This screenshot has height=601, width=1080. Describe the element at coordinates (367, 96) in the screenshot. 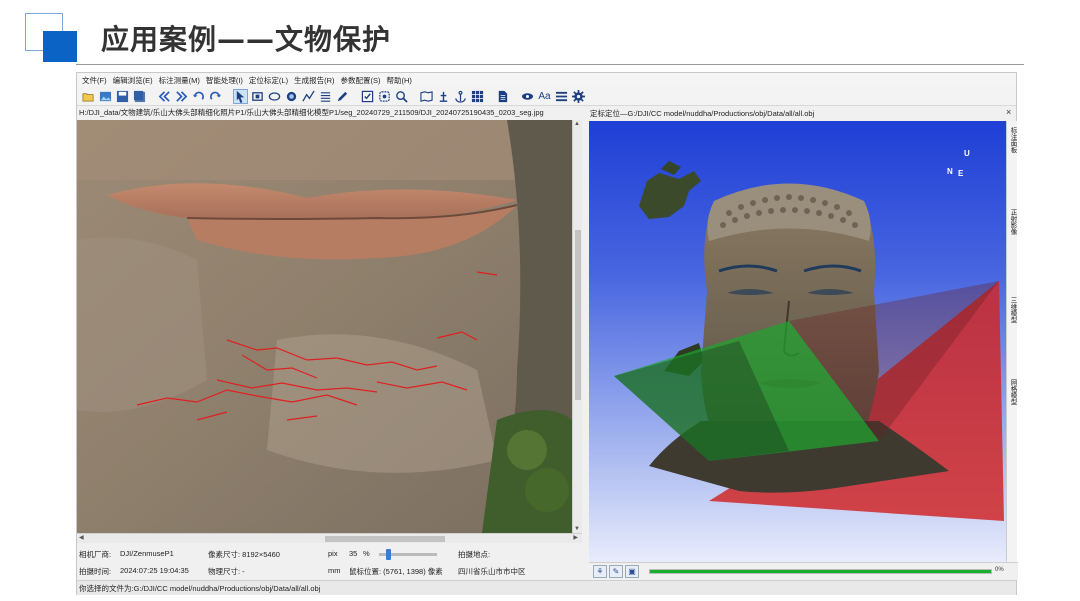

I see `checkbox-tool-icon` at that location.